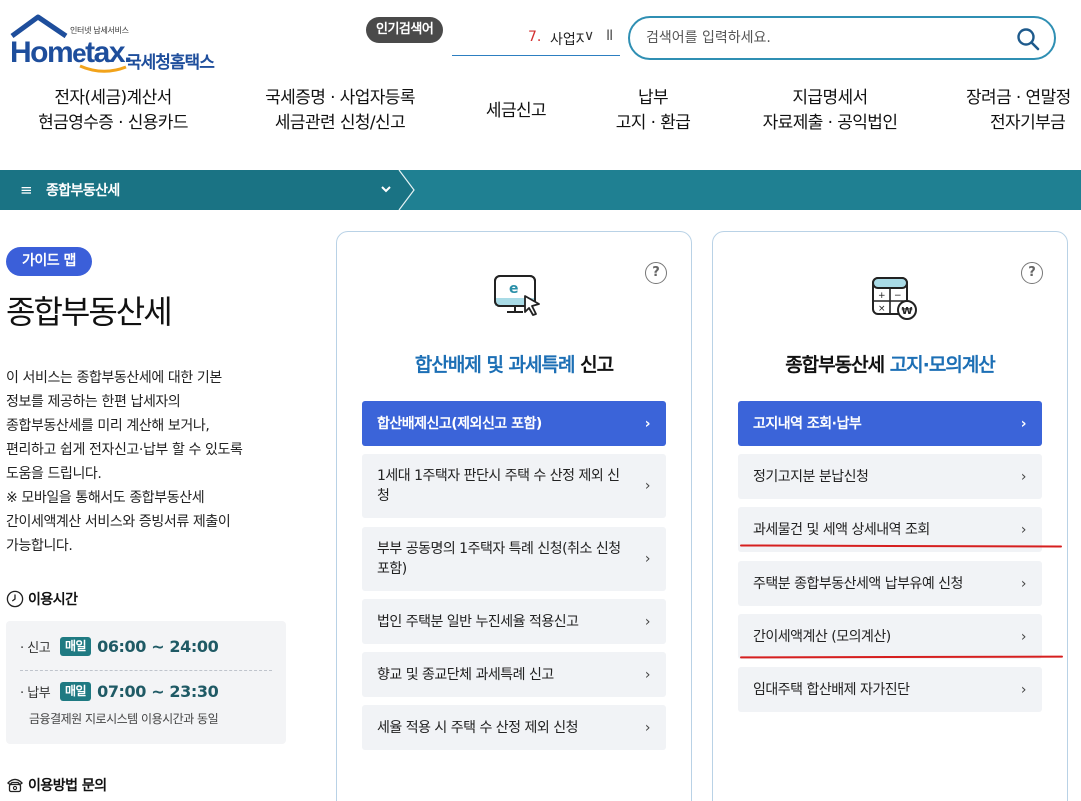 This screenshot has height=801, width=1081. What do you see at coordinates (103, 68) in the screenshot?
I see `logo-swoosh-icon` at bounding box center [103, 68].